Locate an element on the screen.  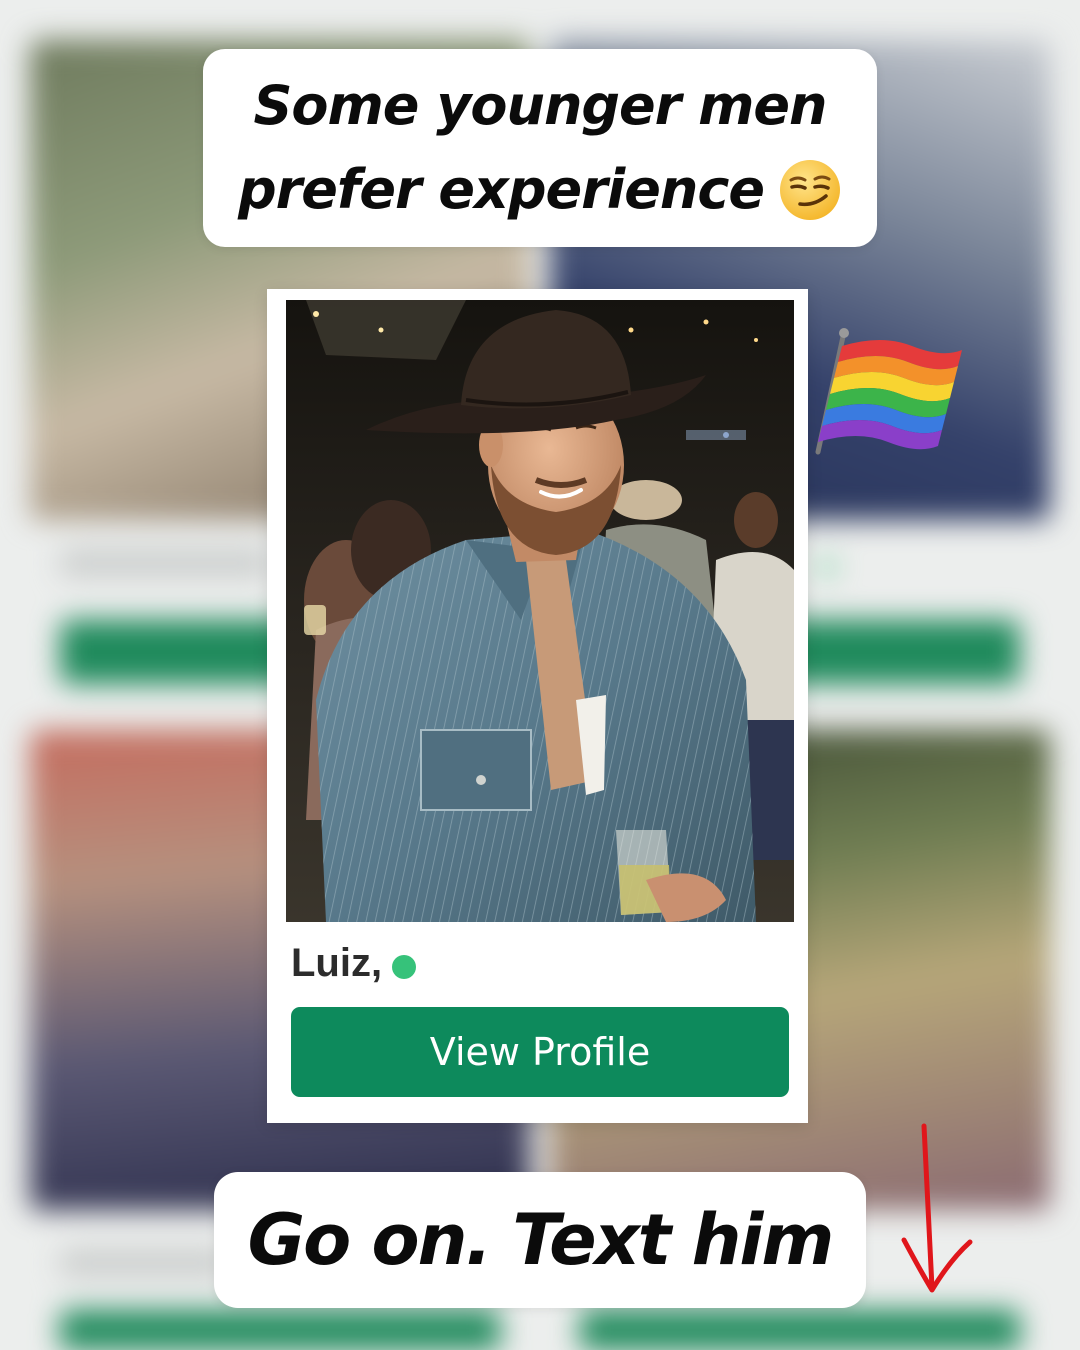
profile-name-row: Luiz, is located at coordinates (354, 963).